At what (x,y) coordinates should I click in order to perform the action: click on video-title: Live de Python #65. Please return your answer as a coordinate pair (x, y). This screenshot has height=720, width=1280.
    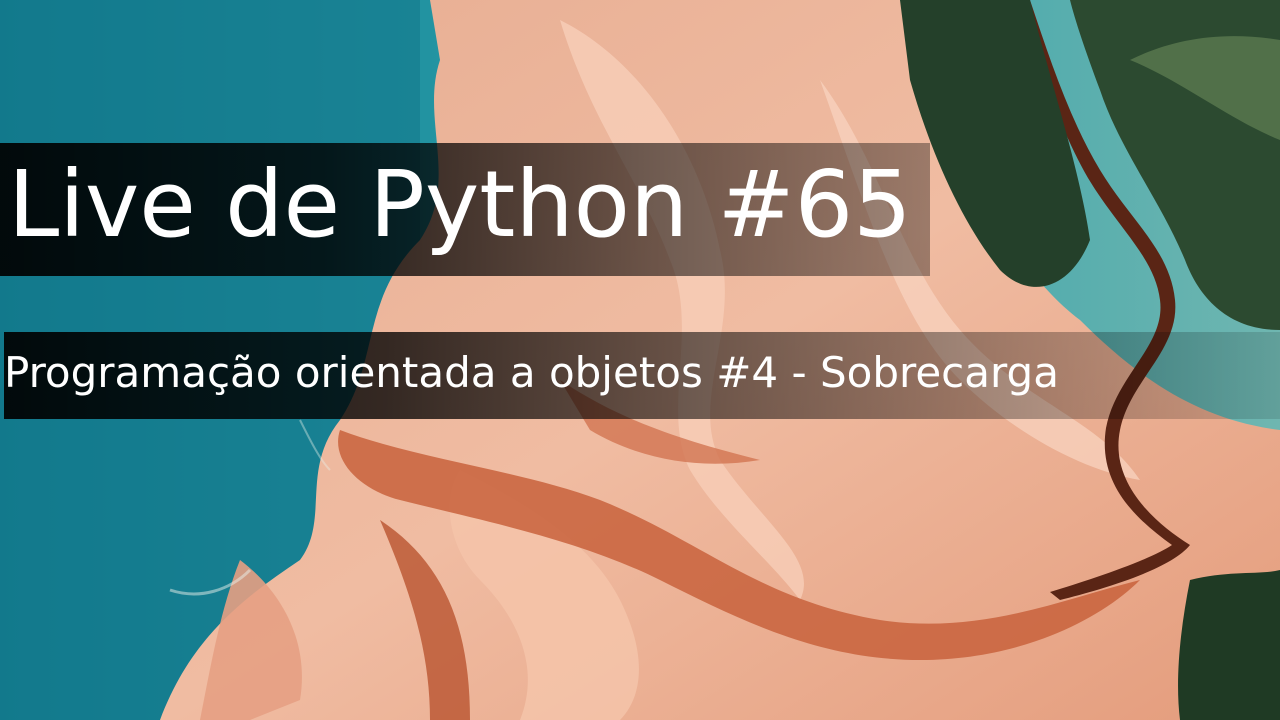
    Looking at the image, I should click on (460, 204).